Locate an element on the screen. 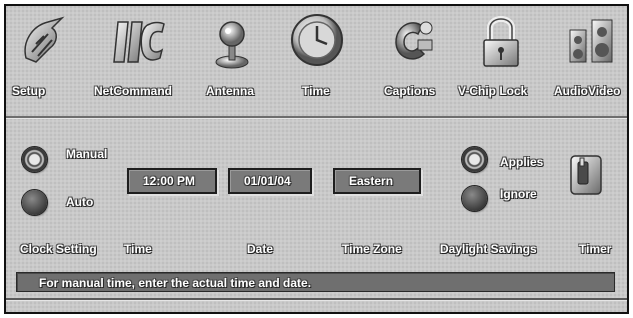 The height and width of the screenshot is (318, 633). auto-radio-label: Auto is located at coordinates (80, 202).